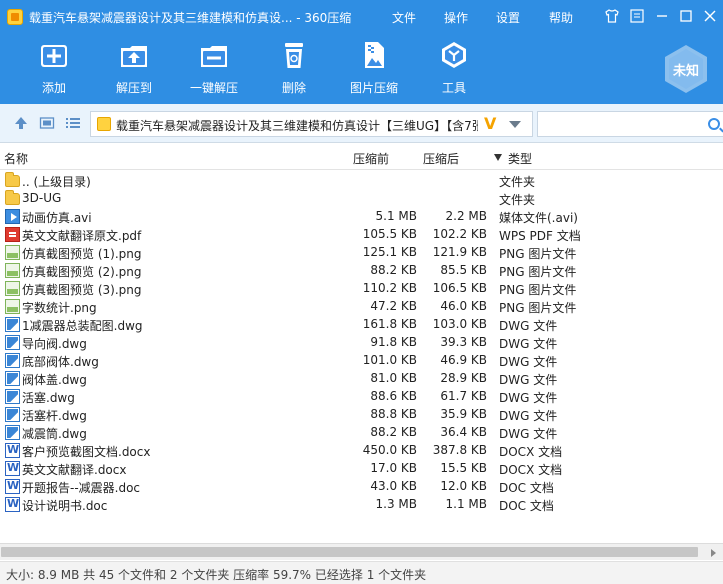 This screenshot has width=723, height=584. I want to click on folder-file-icon, so click(12, 179).